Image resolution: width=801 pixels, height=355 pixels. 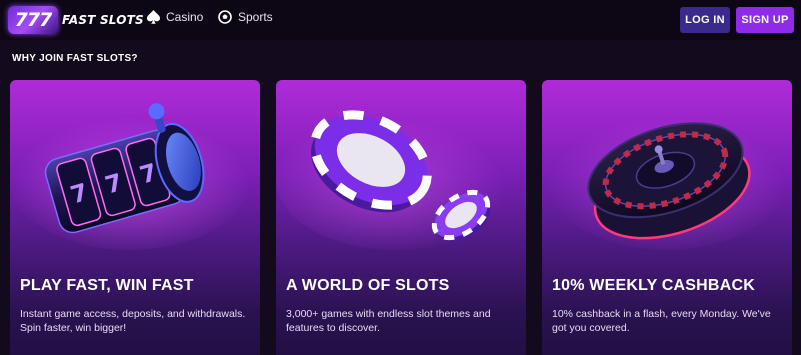 What do you see at coordinates (396, 180) in the screenshot?
I see `casino-chips-illustration` at bounding box center [396, 180].